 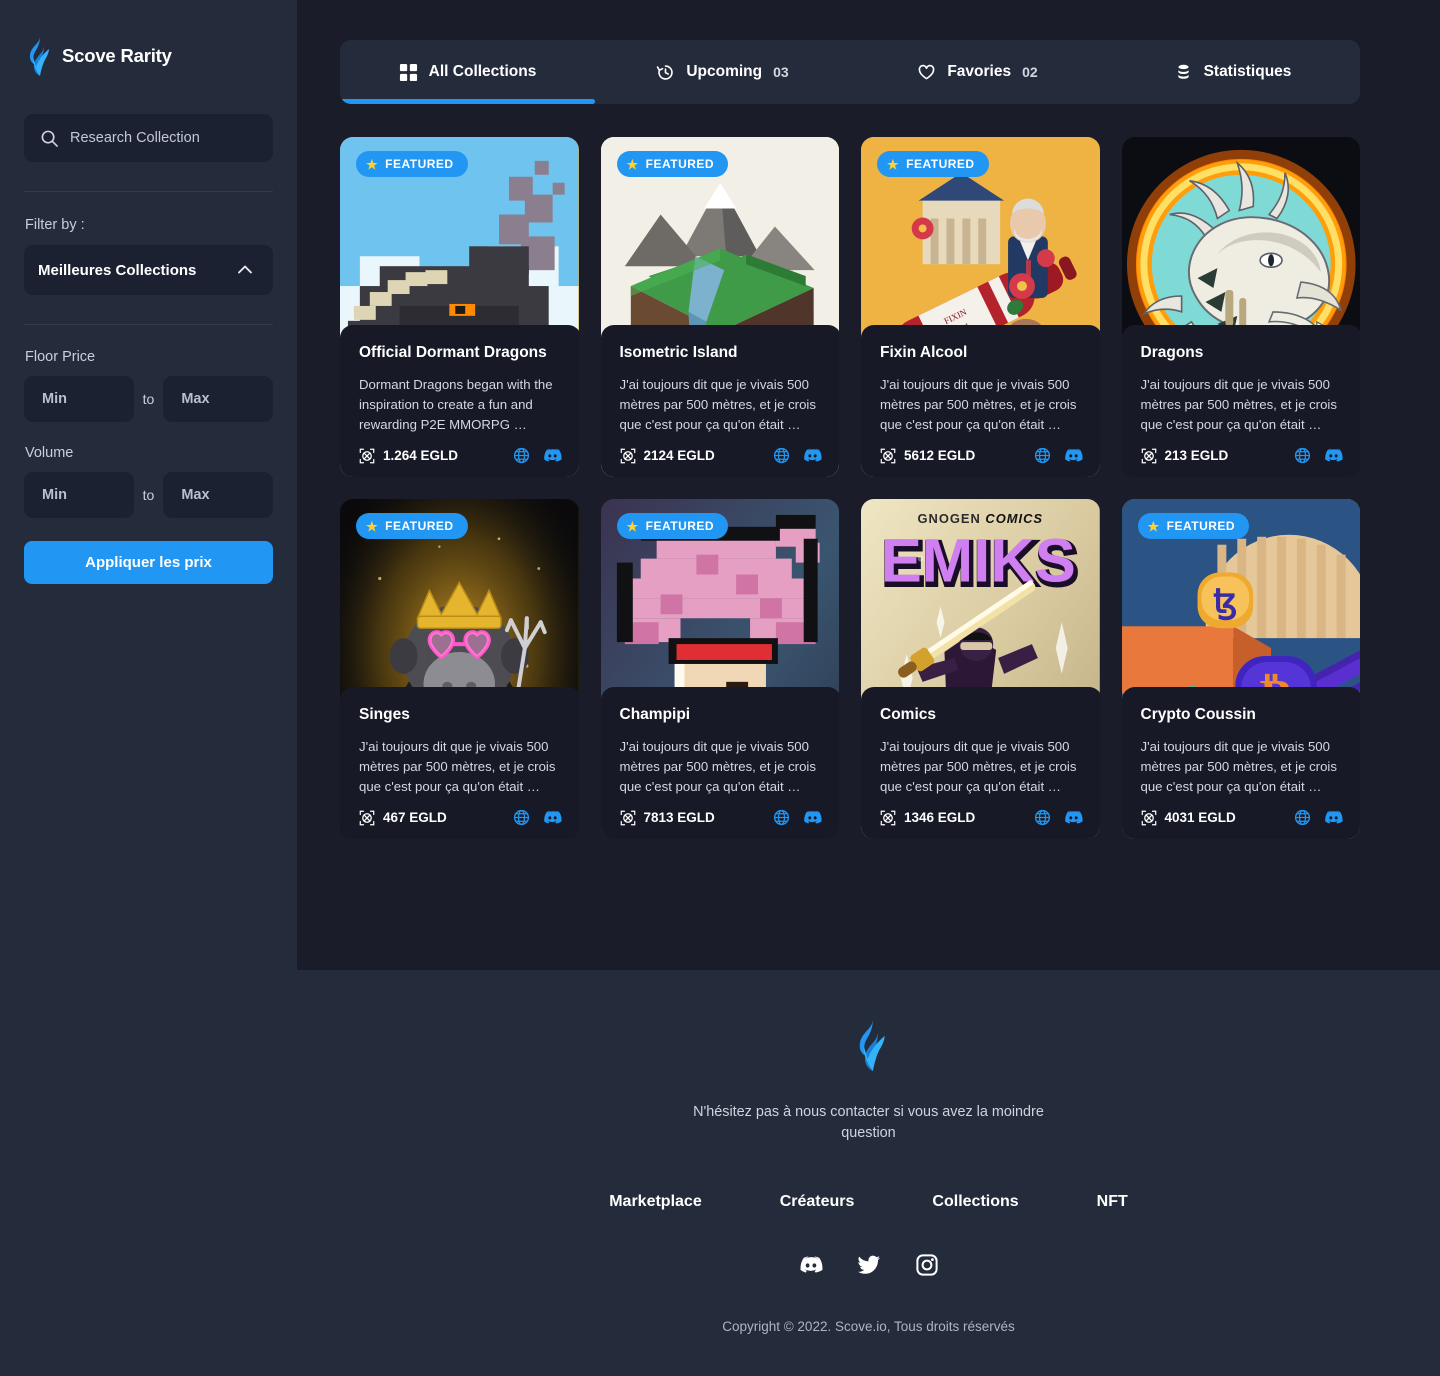 What do you see at coordinates (1242, 817) in the screenshot?
I see `collection-footer: 4031 EGLD` at bounding box center [1242, 817].